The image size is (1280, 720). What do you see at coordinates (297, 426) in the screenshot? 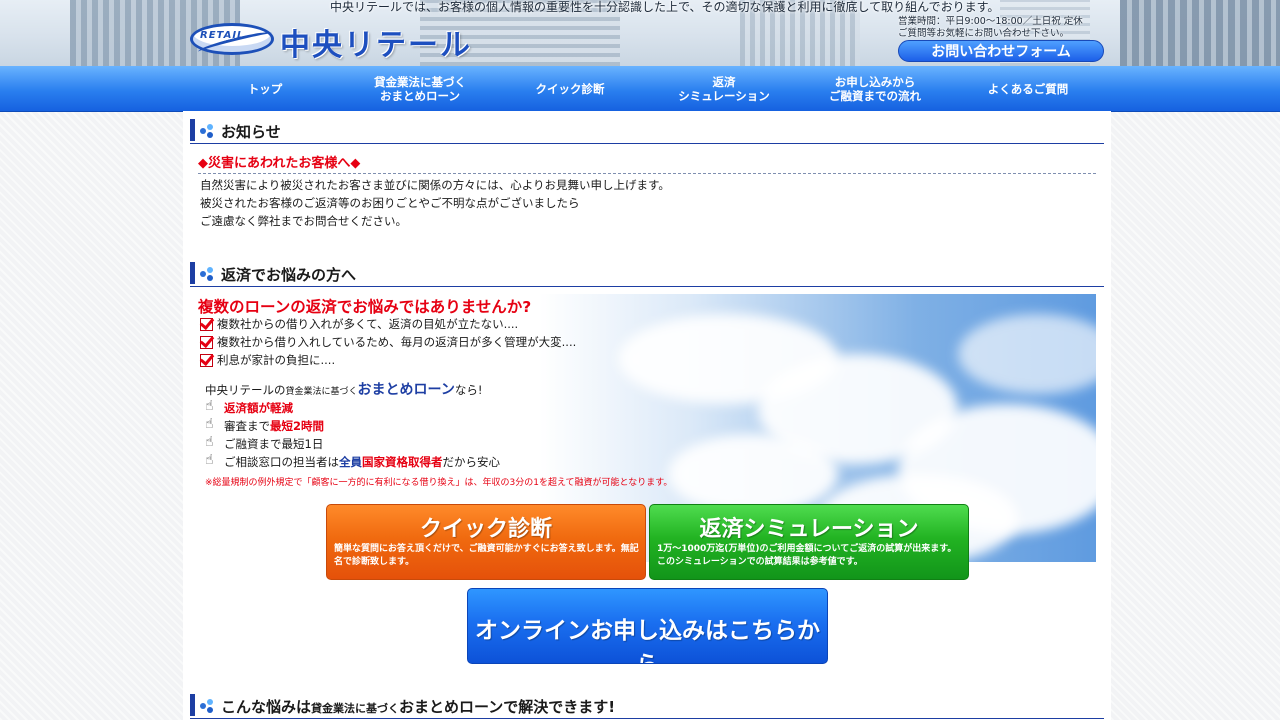
I see `benefit-highlight: 最短2時間` at bounding box center [297, 426].